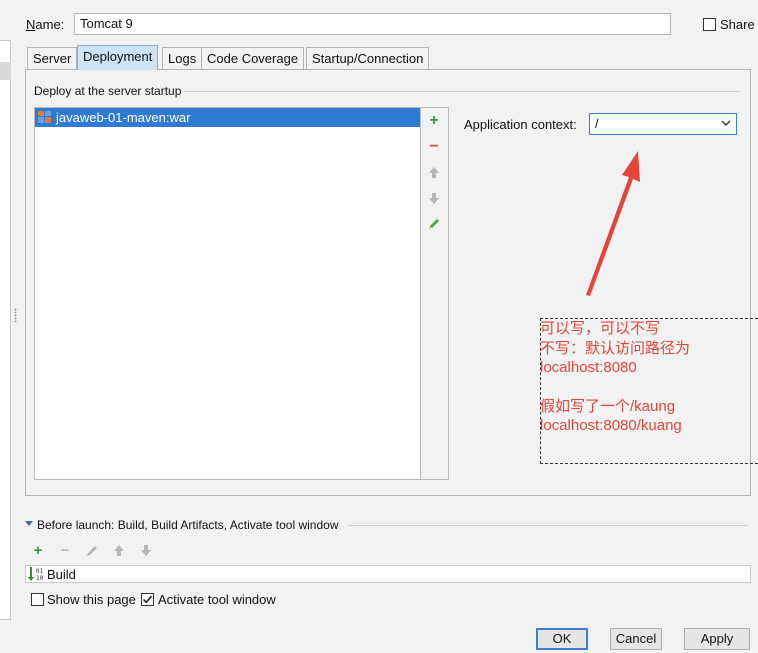 This screenshot has height=653, width=758. What do you see at coordinates (600, 328) in the screenshot?
I see `annotation-line: 可以写，可以不写` at bounding box center [600, 328].